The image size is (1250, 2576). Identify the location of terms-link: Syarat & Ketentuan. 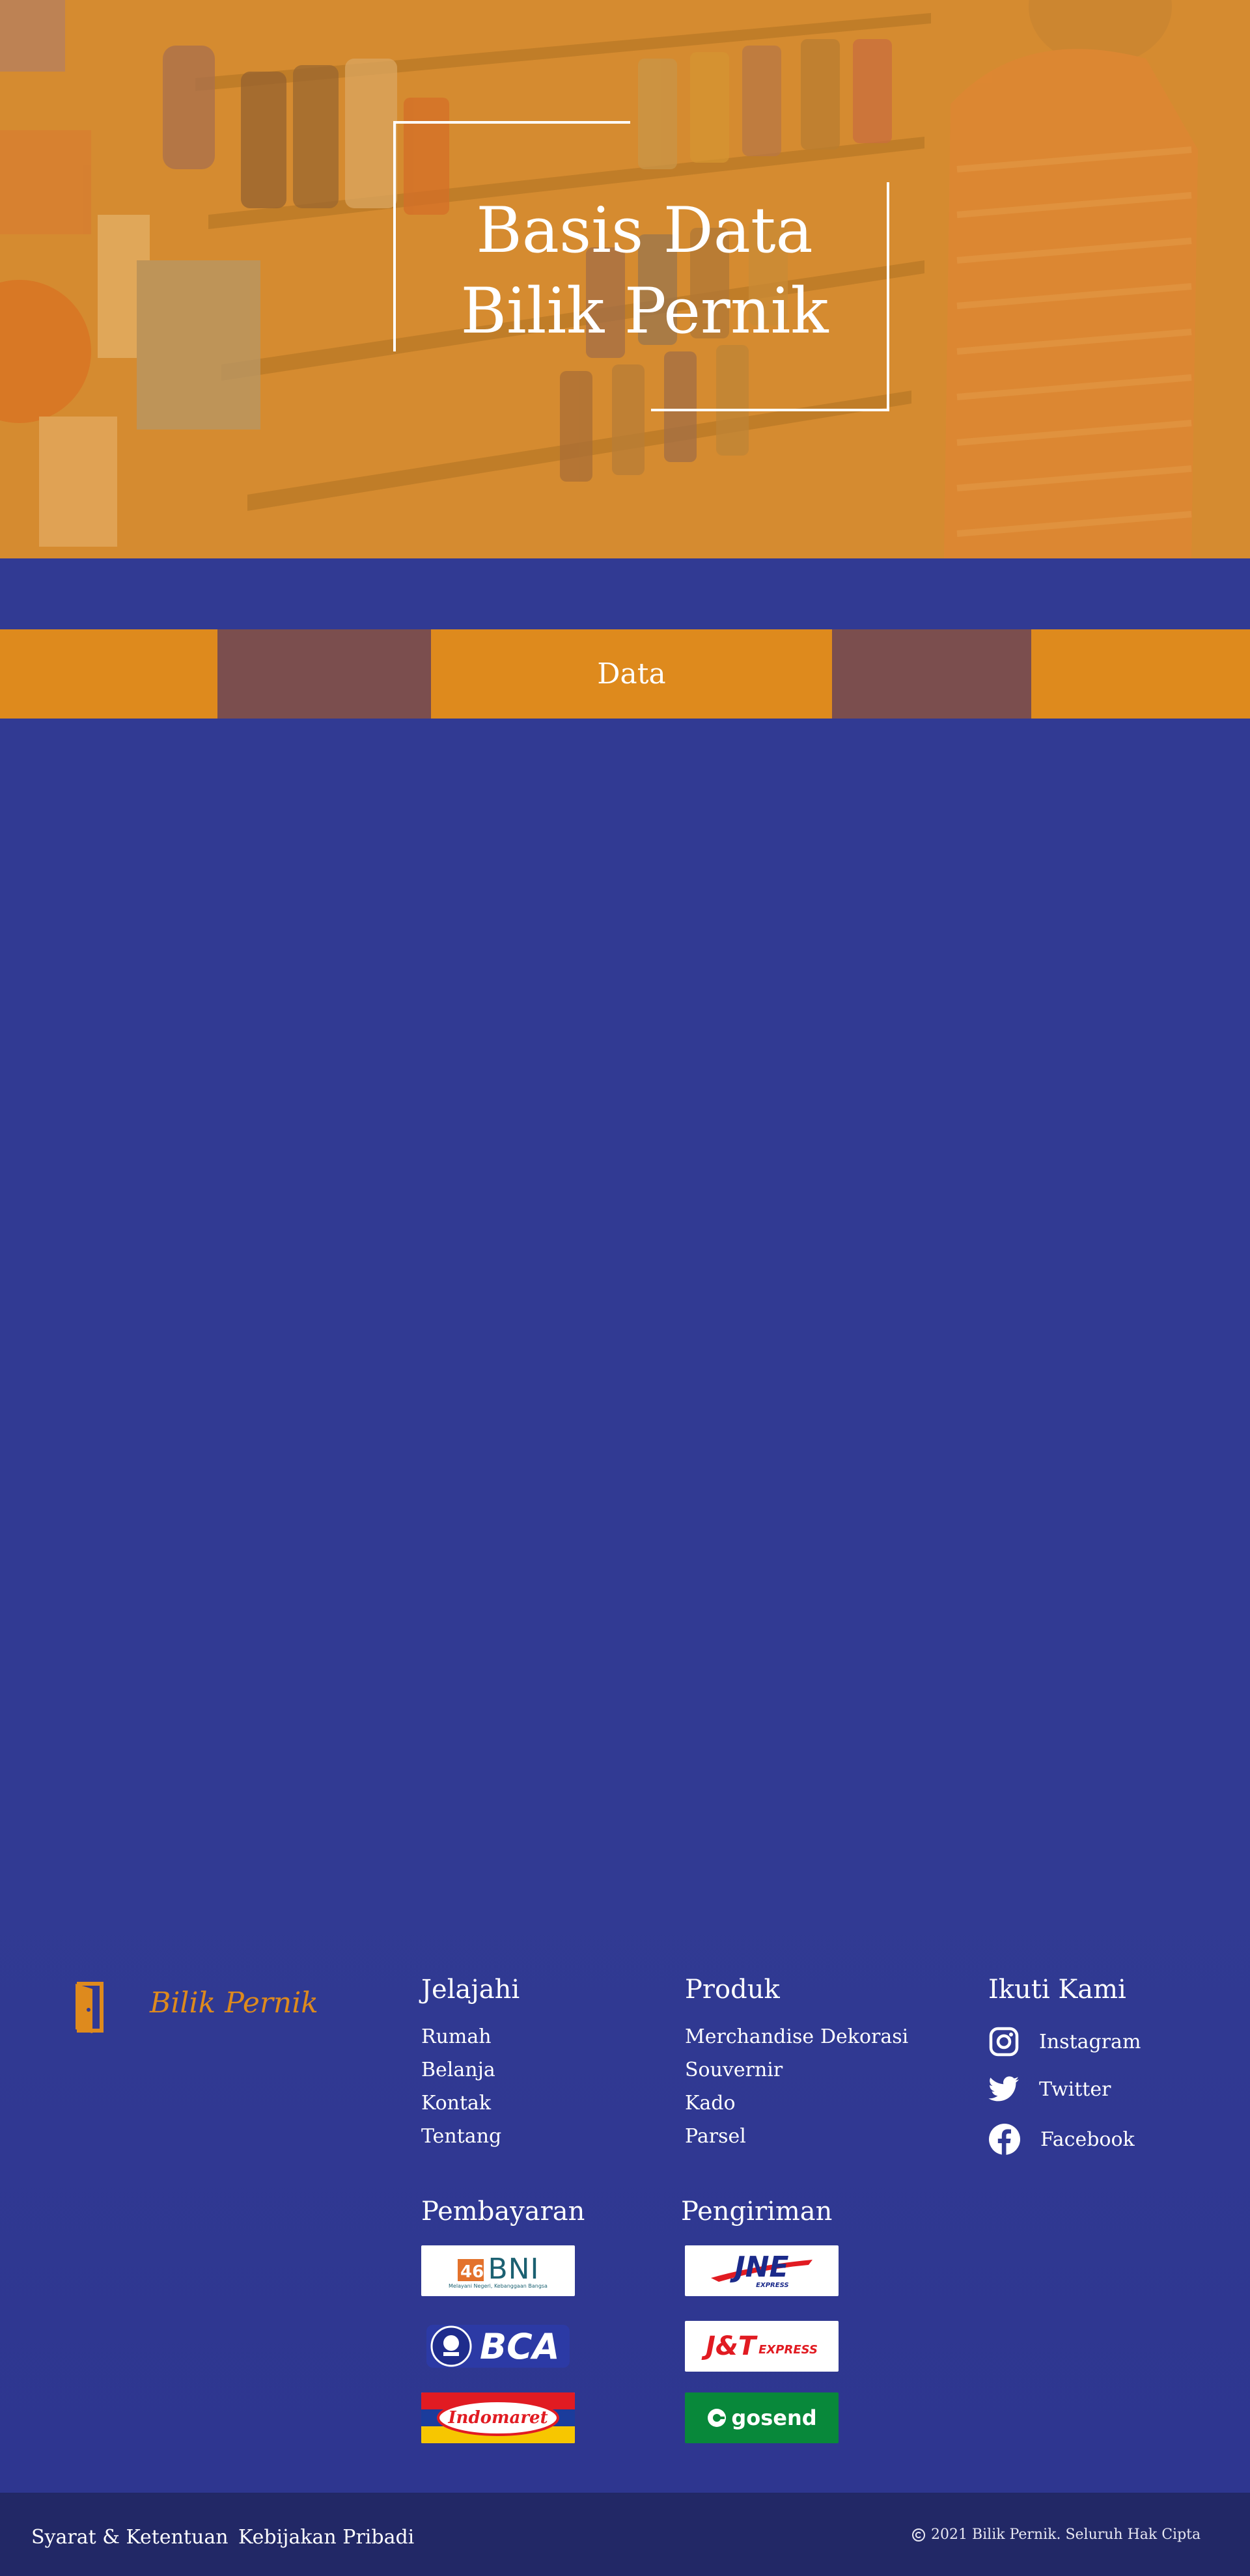
(130, 2538).